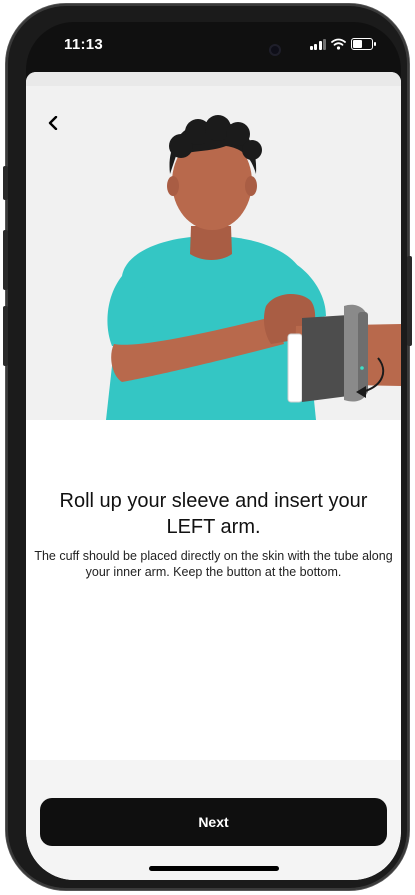  I want to click on next-button: Next, so click(213, 822).